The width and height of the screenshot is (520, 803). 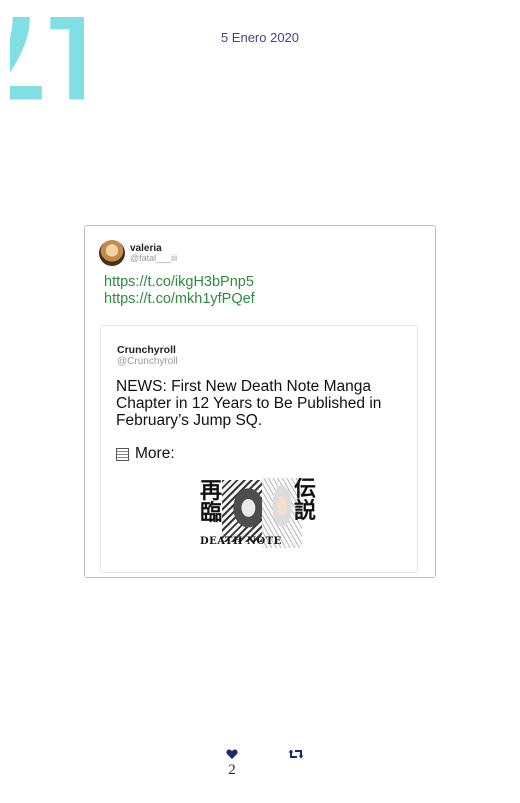 What do you see at coordinates (146, 350) in the screenshot?
I see `quoted-author-name: Crunchyroll` at bounding box center [146, 350].